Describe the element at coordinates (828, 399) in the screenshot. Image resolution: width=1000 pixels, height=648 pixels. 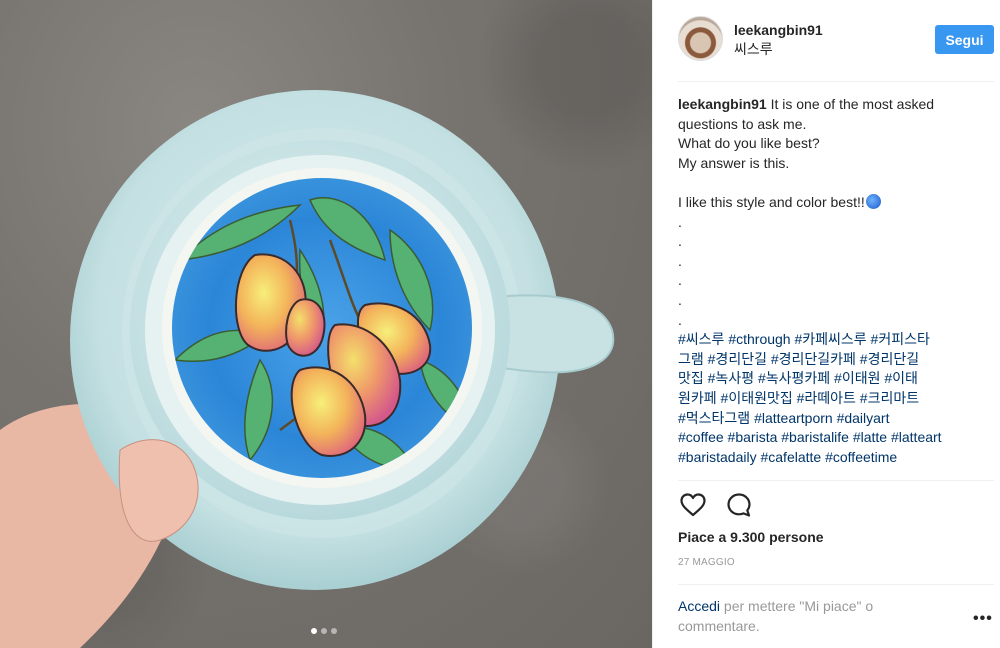
I see `hashtag-line: 원카페 #이태원맛집 #라떼아트 #크리마트` at that location.